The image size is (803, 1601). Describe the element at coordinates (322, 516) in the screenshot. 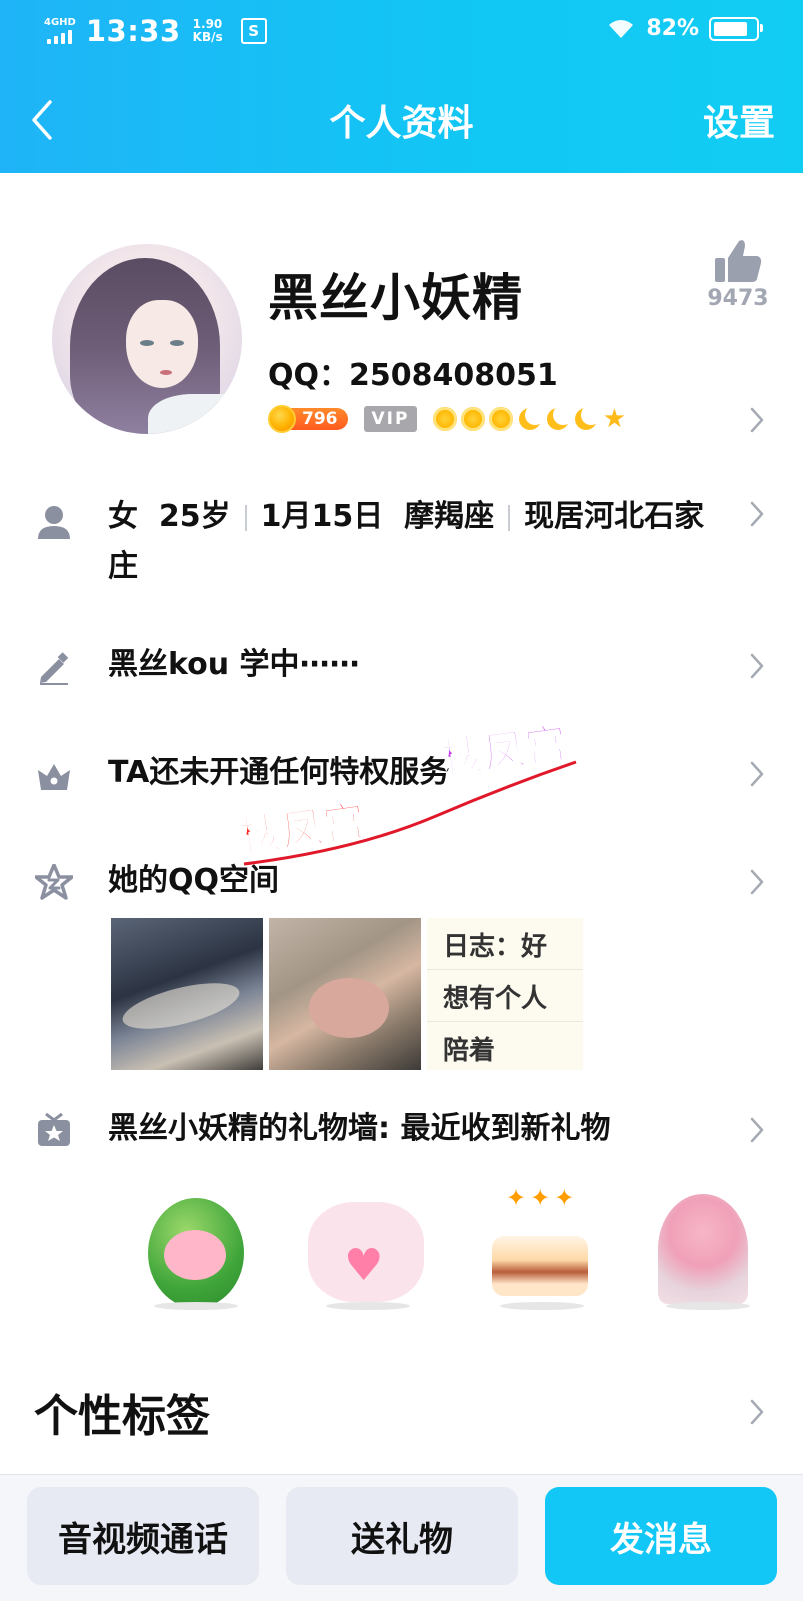

I see `birthday: 1月15日` at that location.